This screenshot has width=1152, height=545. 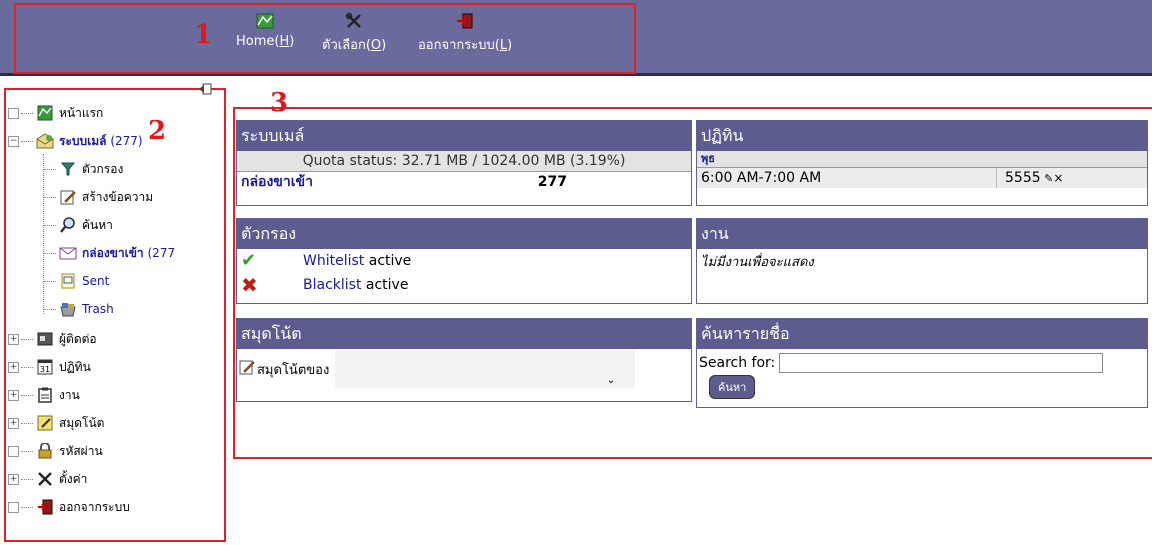 What do you see at coordinates (332, 285) in the screenshot?
I see `blacklist-link: Blacklist` at bounding box center [332, 285].